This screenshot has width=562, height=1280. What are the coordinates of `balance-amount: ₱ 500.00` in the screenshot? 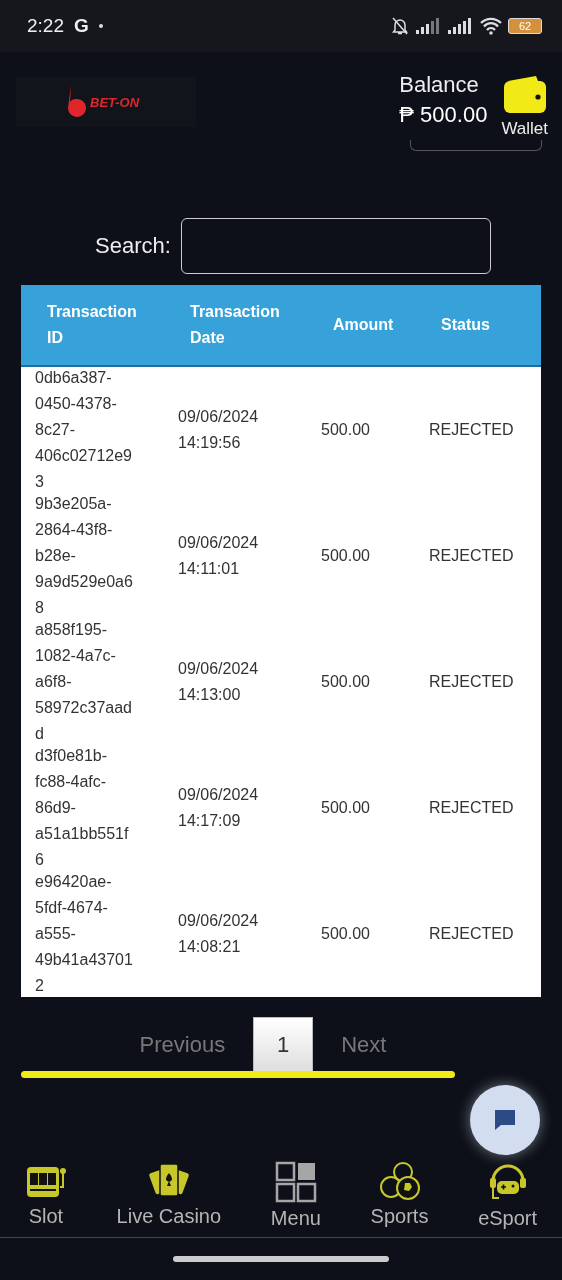 It's located at (443, 115).